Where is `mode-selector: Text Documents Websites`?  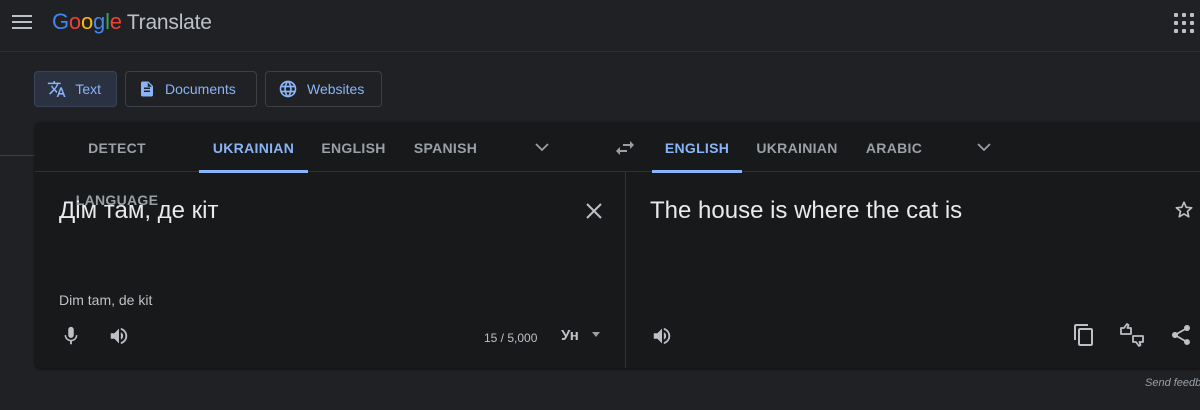
mode-selector: Text Documents Websites is located at coordinates (208, 89).